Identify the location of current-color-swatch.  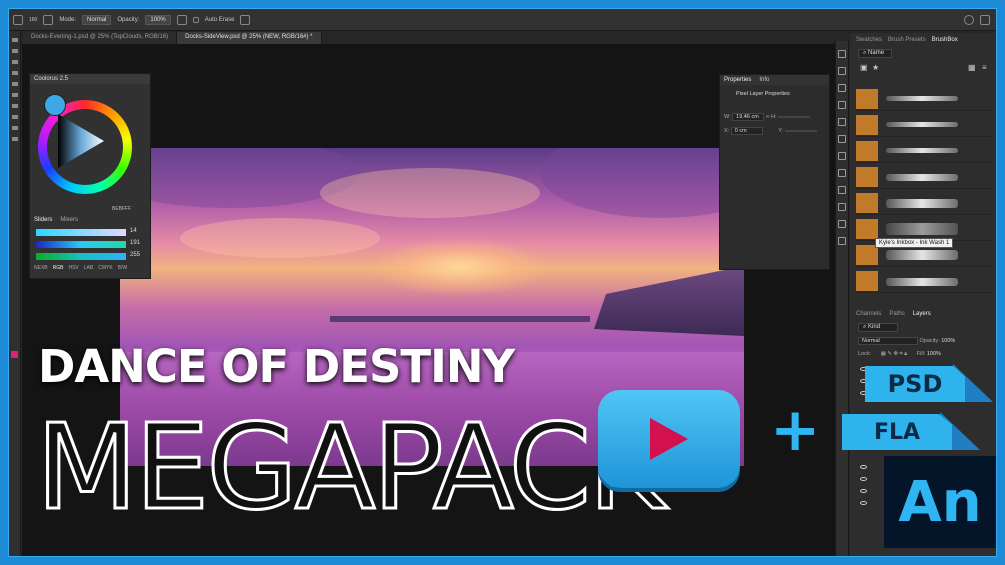
(55, 105).